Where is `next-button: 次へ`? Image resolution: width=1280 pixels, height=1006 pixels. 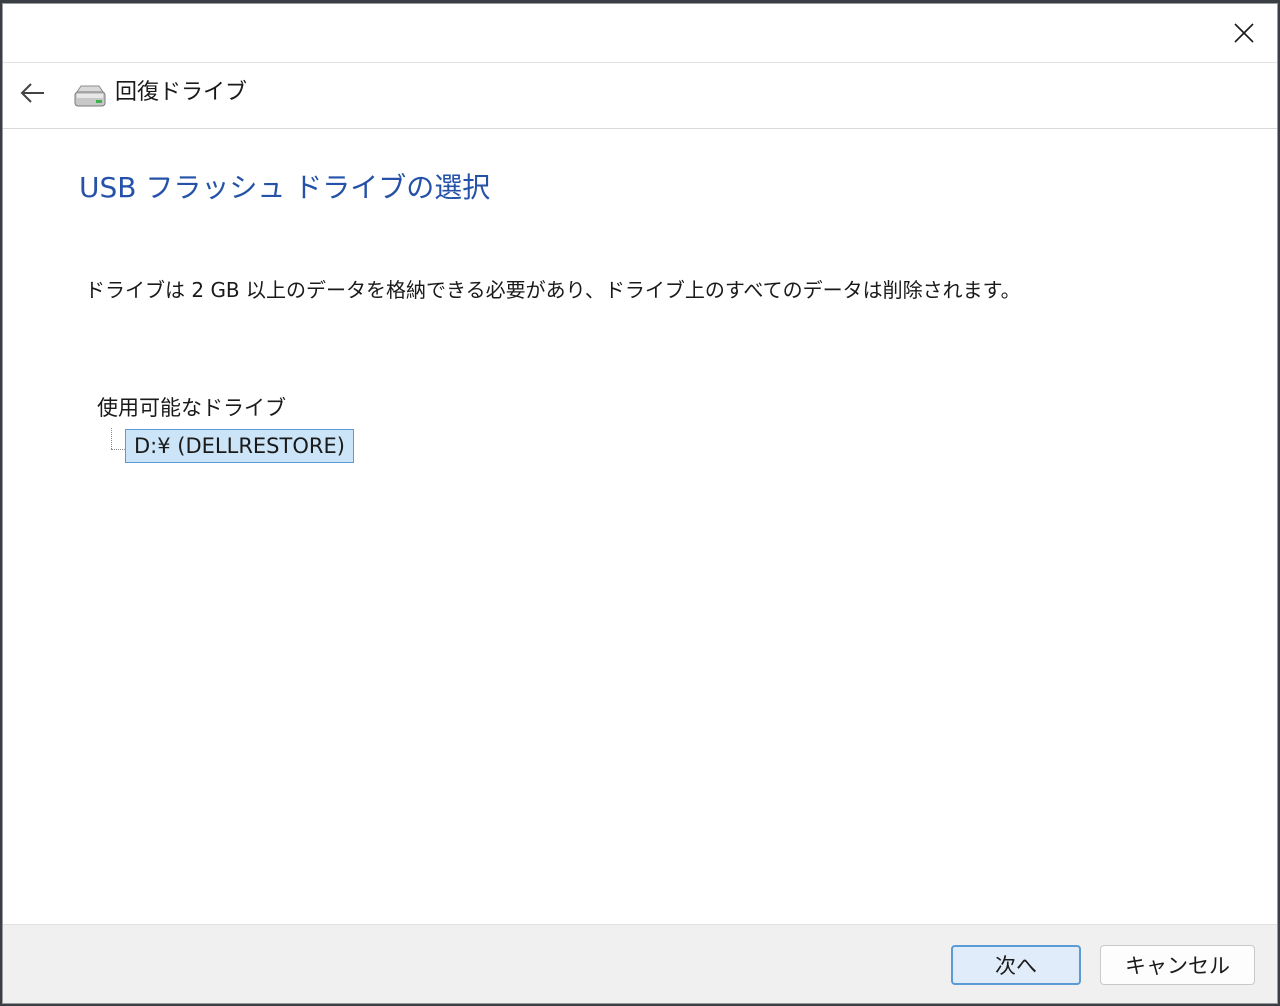 next-button: 次へ is located at coordinates (1016, 965).